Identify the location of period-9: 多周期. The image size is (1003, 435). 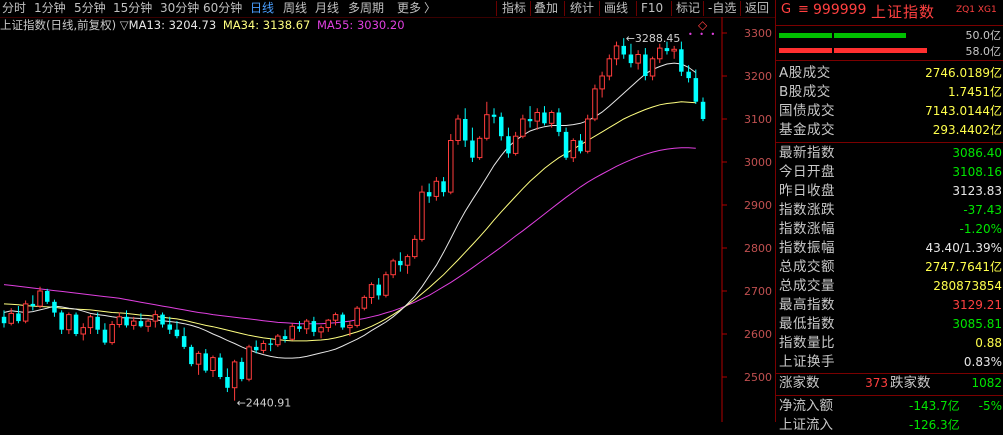
(366, 8).